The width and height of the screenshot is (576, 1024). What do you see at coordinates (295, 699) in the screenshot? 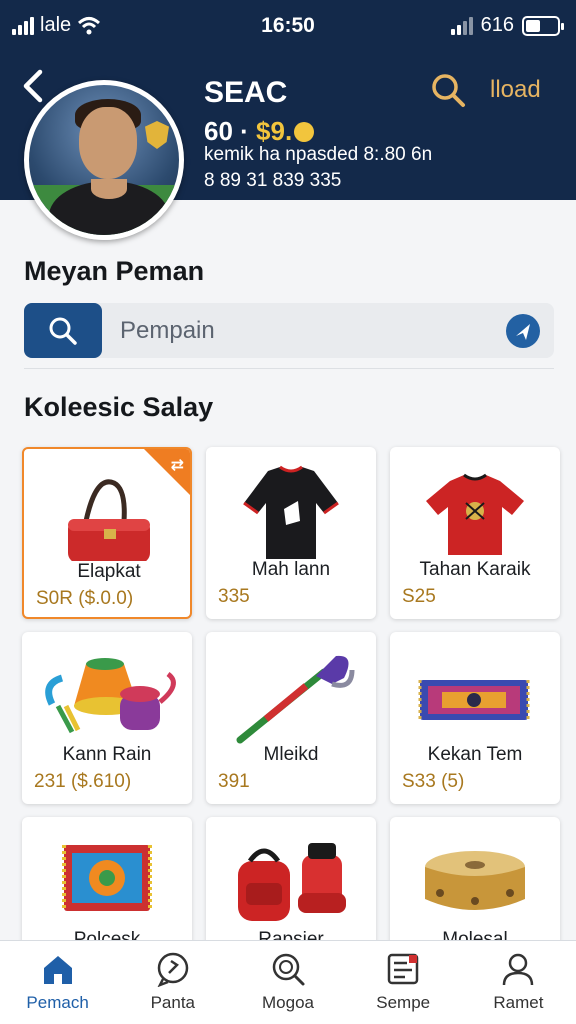
I see `hockey-stick-icon` at bounding box center [295, 699].